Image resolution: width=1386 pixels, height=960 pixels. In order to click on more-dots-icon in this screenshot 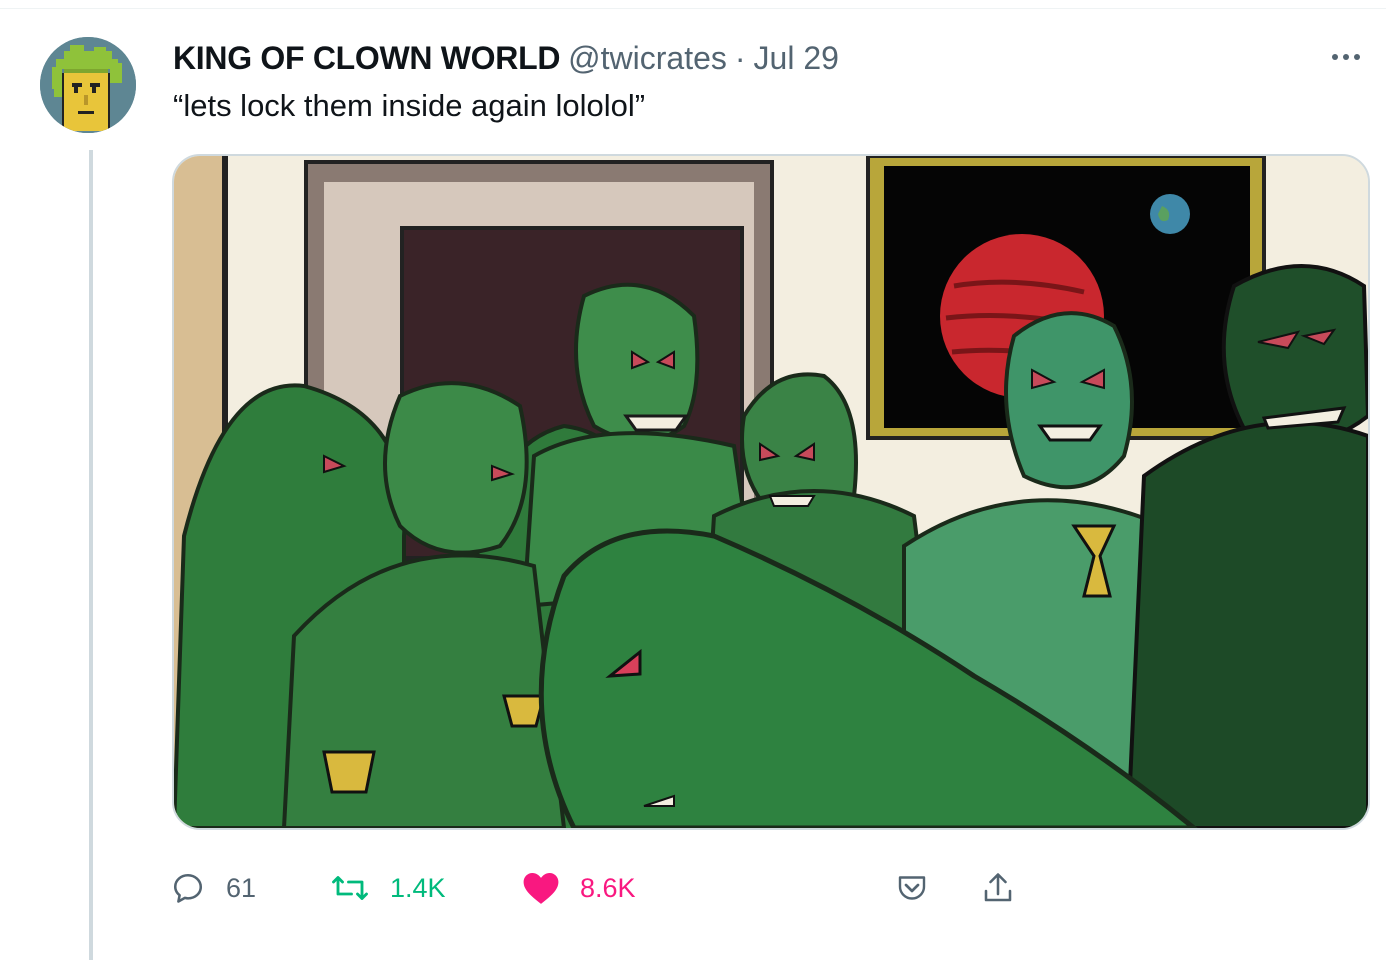, I will do `click(1346, 57)`.